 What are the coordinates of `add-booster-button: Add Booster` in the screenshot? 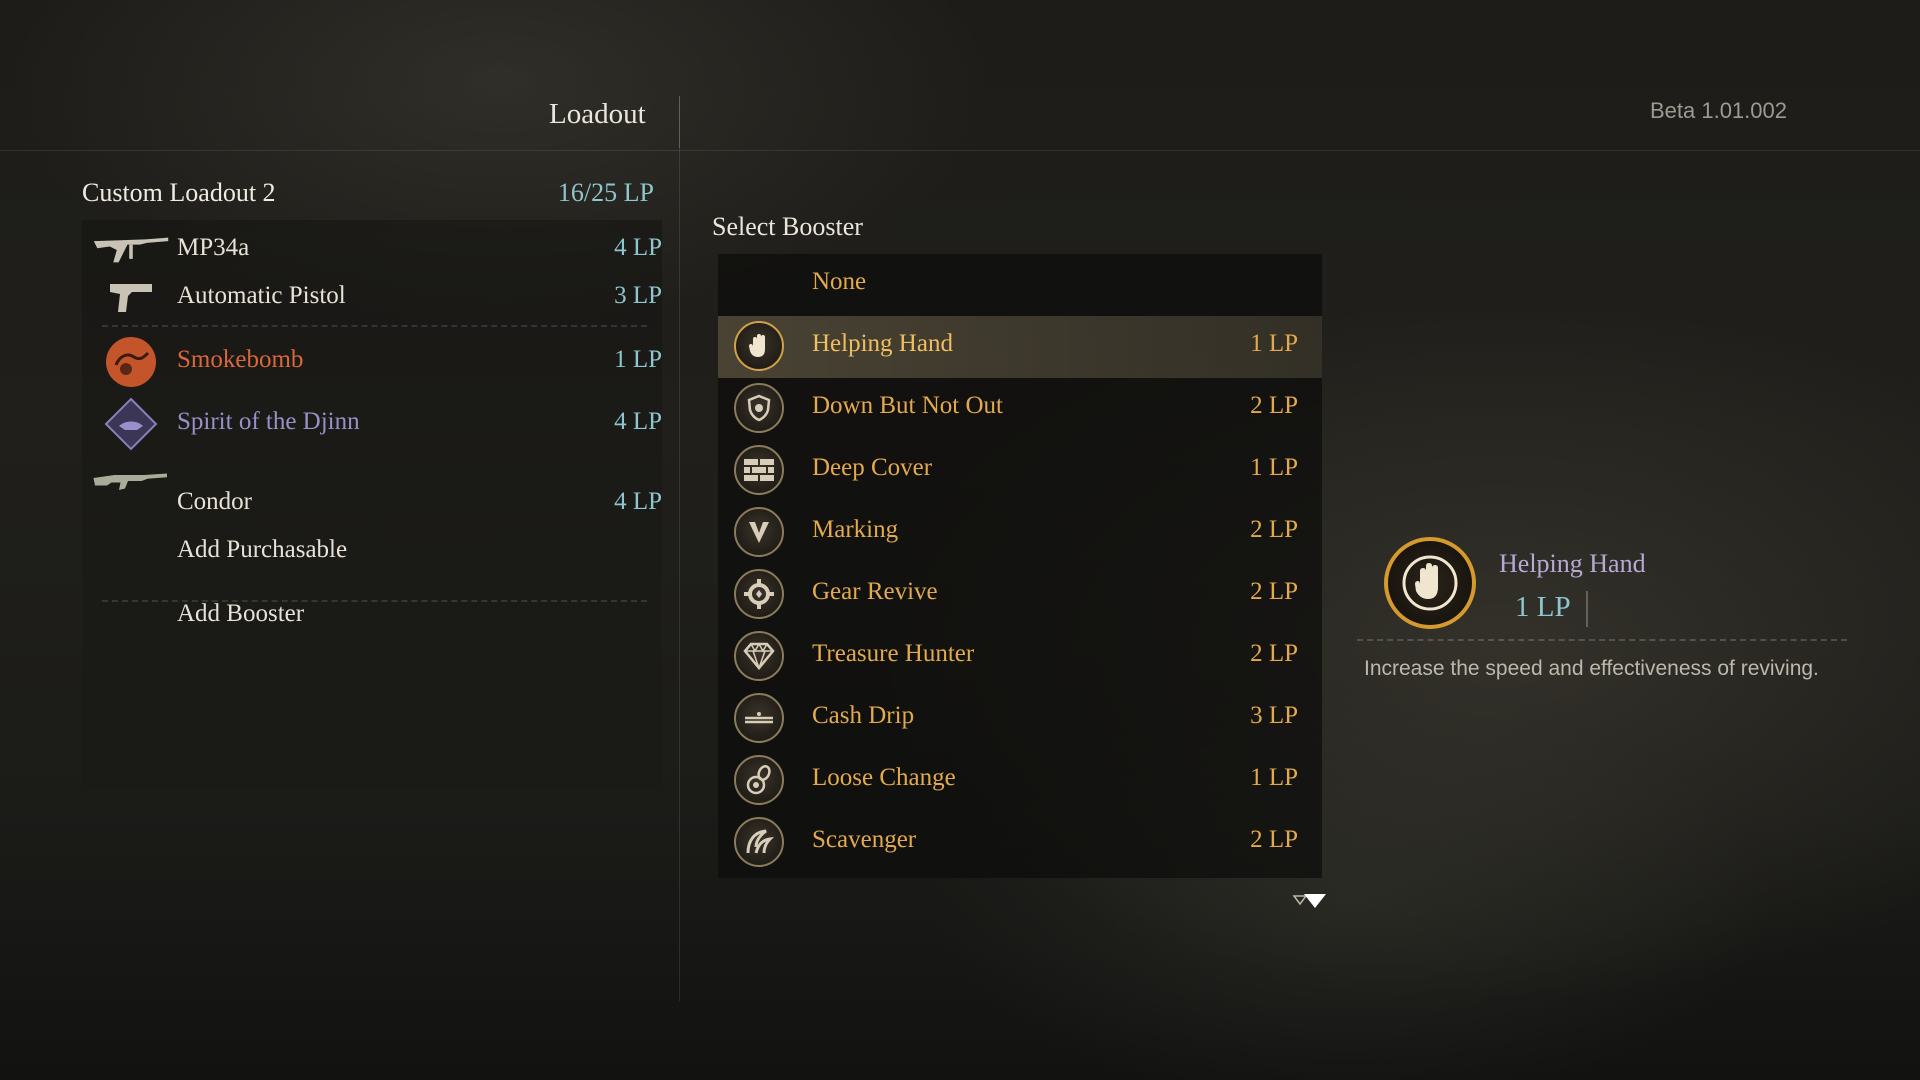 It's located at (372, 616).